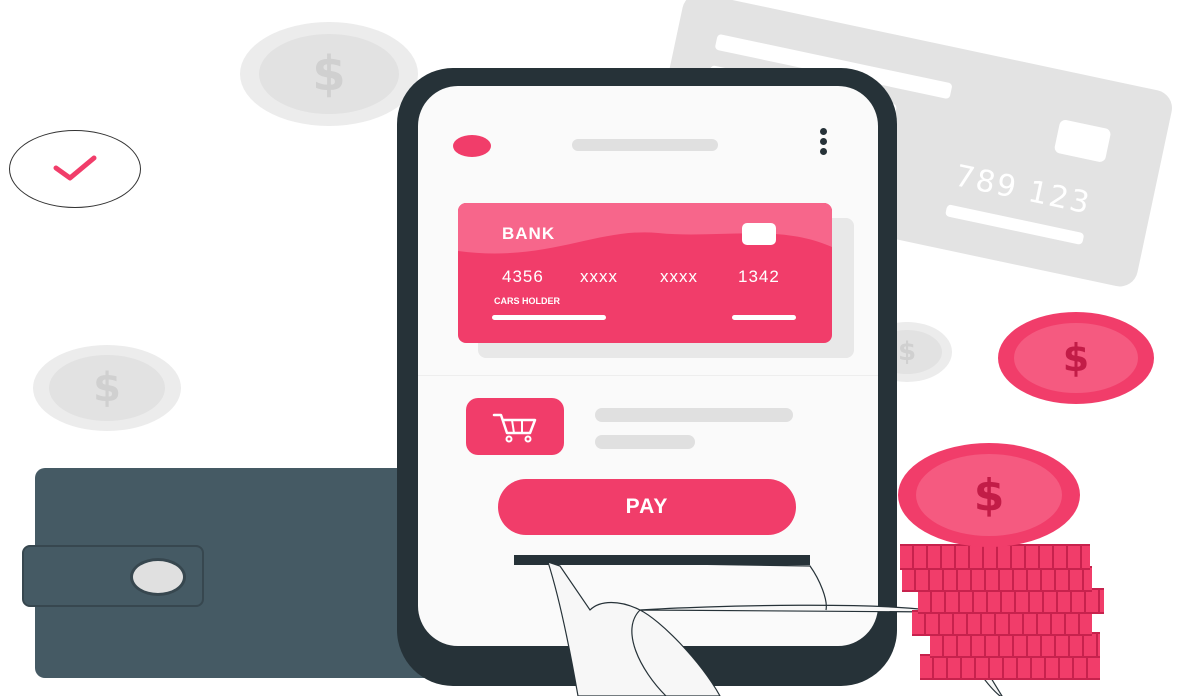  I want to click on coin-stack-layer, so click(995, 557).